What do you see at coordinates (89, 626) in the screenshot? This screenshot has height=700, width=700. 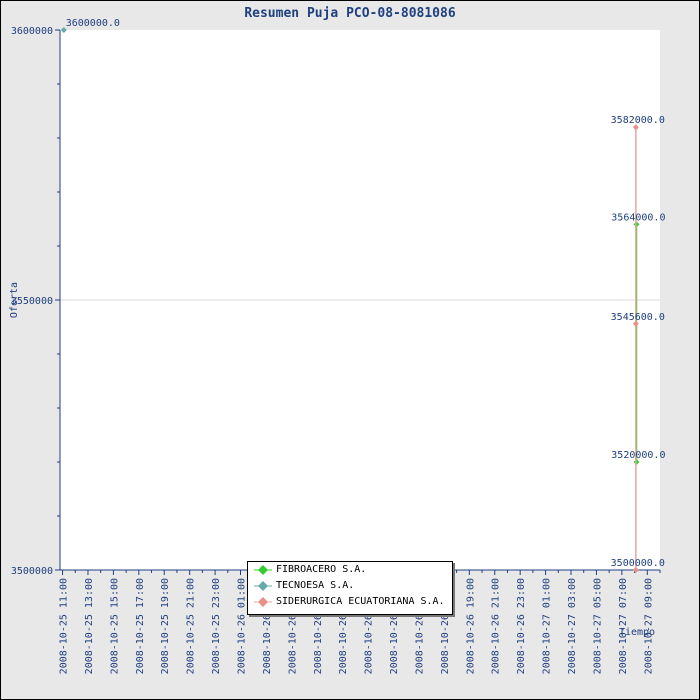 I see `x-tick-label: 2008-10-25 13:00` at bounding box center [89, 626].